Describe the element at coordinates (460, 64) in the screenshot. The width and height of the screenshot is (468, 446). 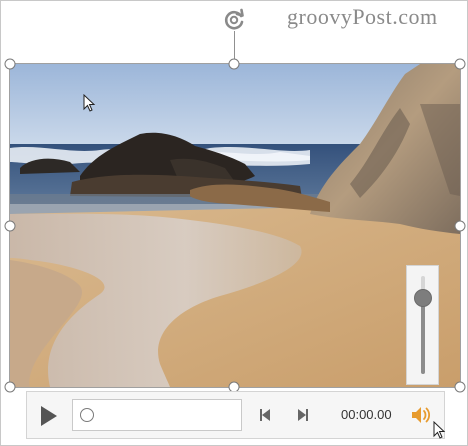
I see `resize-handle-top-right` at that location.